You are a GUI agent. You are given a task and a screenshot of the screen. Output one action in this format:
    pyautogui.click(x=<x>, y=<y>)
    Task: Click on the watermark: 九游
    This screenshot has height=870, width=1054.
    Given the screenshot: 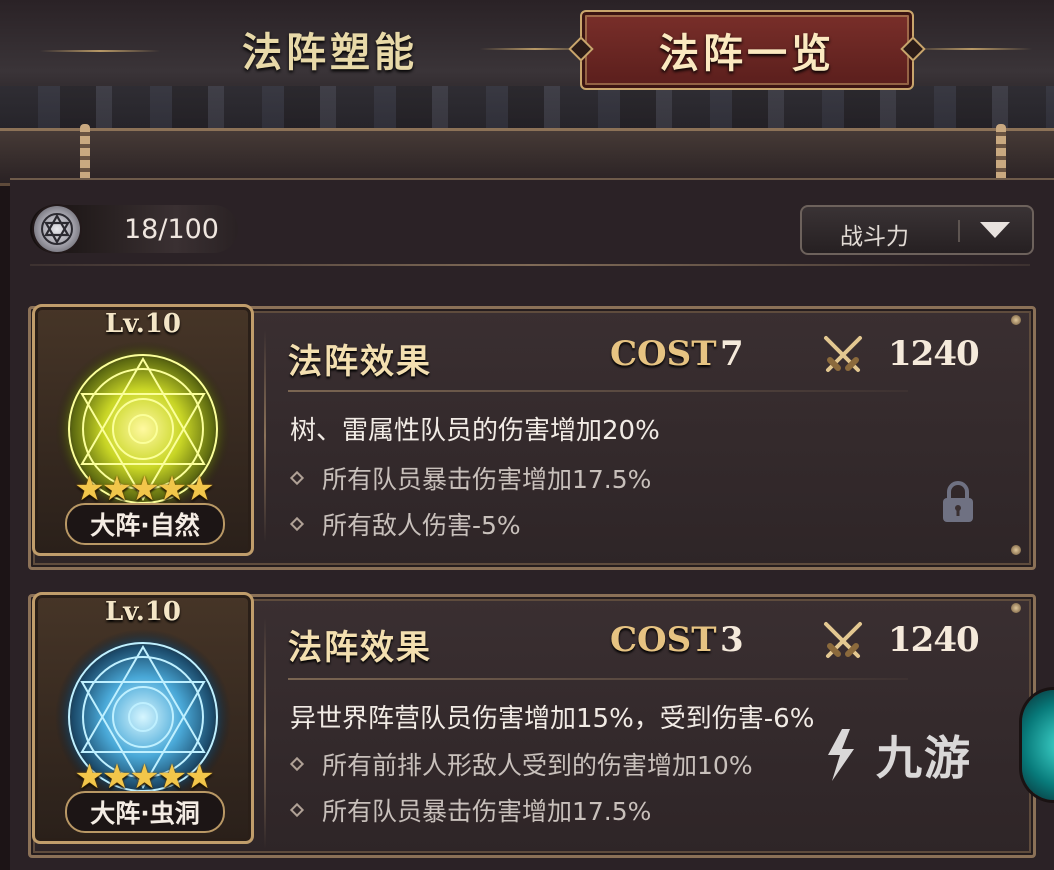 What is the action you would take?
    pyautogui.click(x=891, y=755)
    